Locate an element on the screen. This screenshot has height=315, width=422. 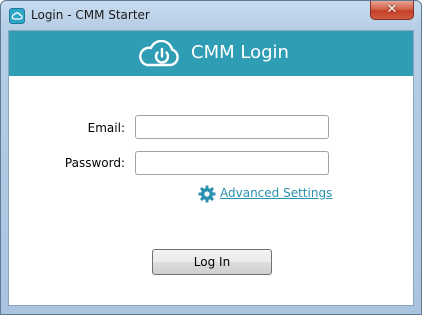
title-bar: Login - CMM Starter ✕ is located at coordinates (211, 15).